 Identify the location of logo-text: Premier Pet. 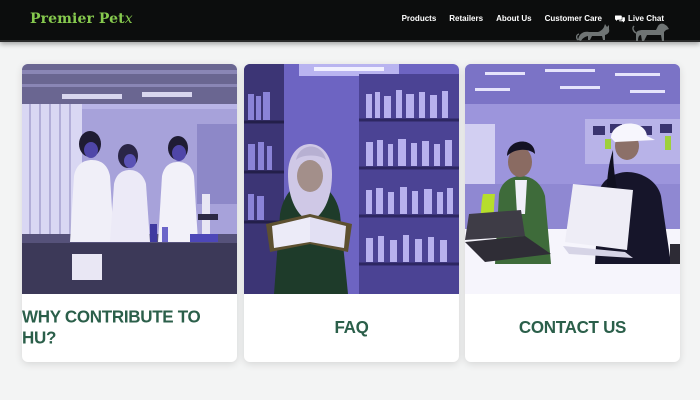
(77, 19).